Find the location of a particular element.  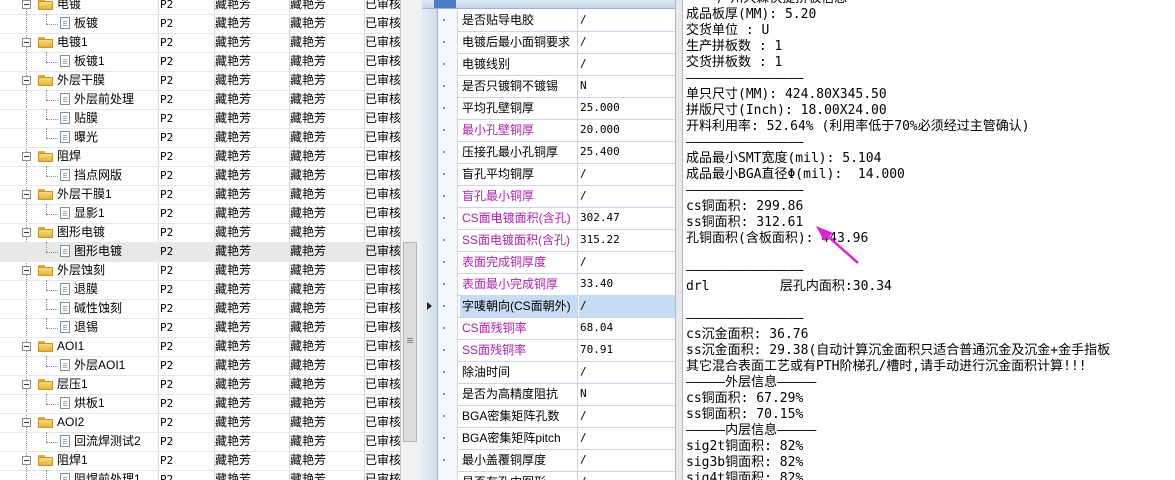

tree-row: 烘板1 P2 藏艳芳 藏艳芳 已审核 is located at coordinates (200, 404).